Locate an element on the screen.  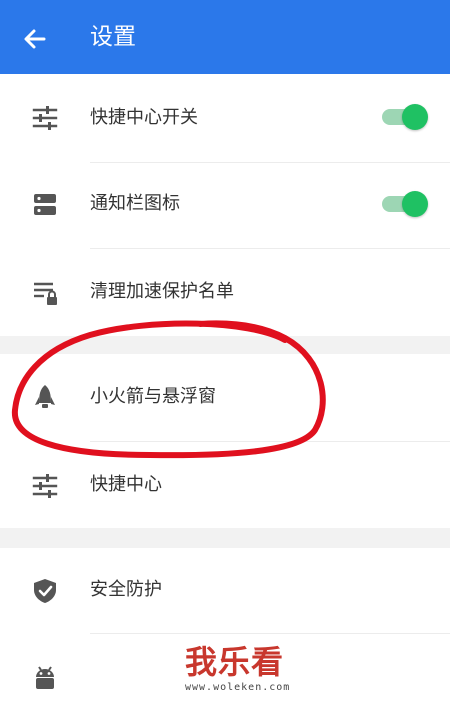
shortcut-center-toggle is located at coordinates (405, 117).